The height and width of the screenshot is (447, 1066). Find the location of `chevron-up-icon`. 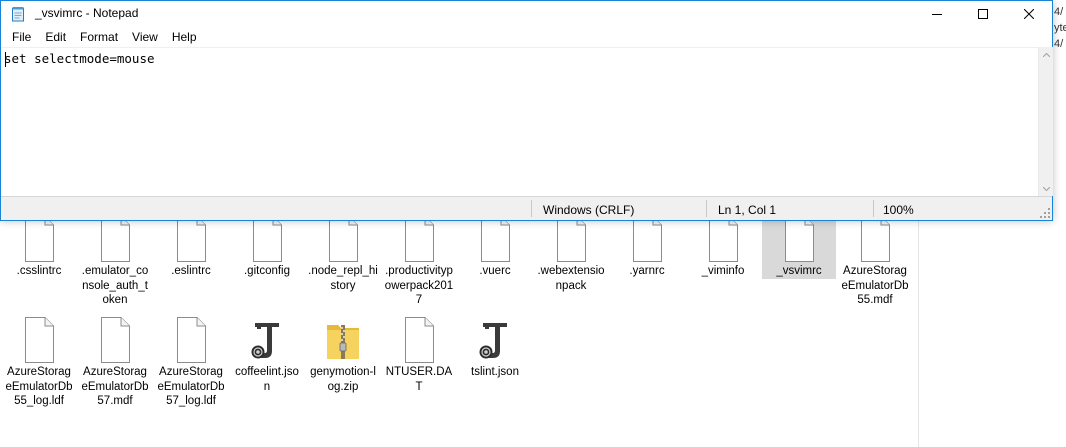

chevron-up-icon is located at coordinates (1046, 54).